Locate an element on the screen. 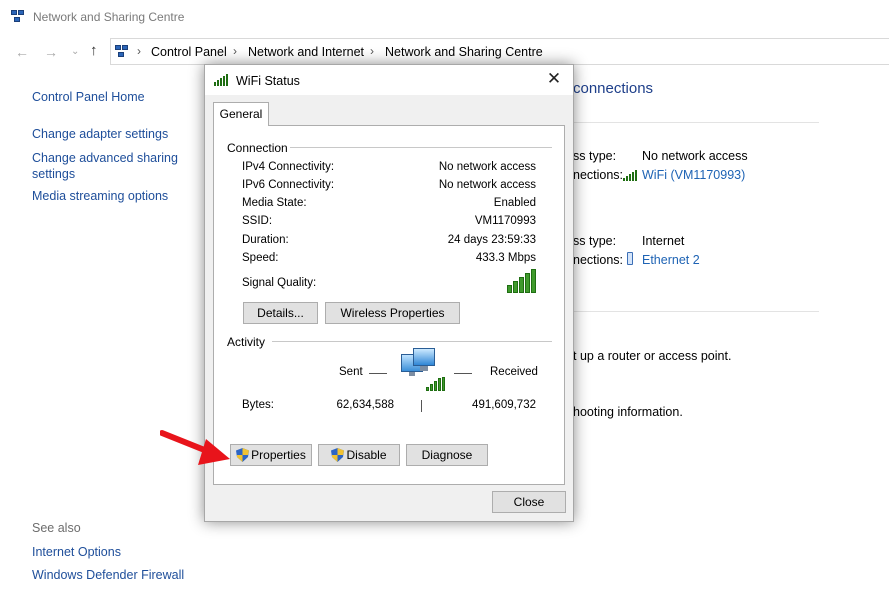 Image resolution: width=889 pixels, height=600 pixels. net1-access-label: ss type: is located at coordinates (595, 156).